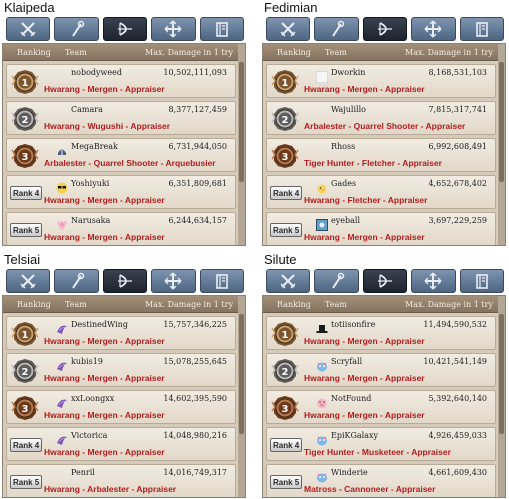  Describe the element at coordinates (94, 146) in the screenshot. I see `player-name: MegaBreak` at that location.